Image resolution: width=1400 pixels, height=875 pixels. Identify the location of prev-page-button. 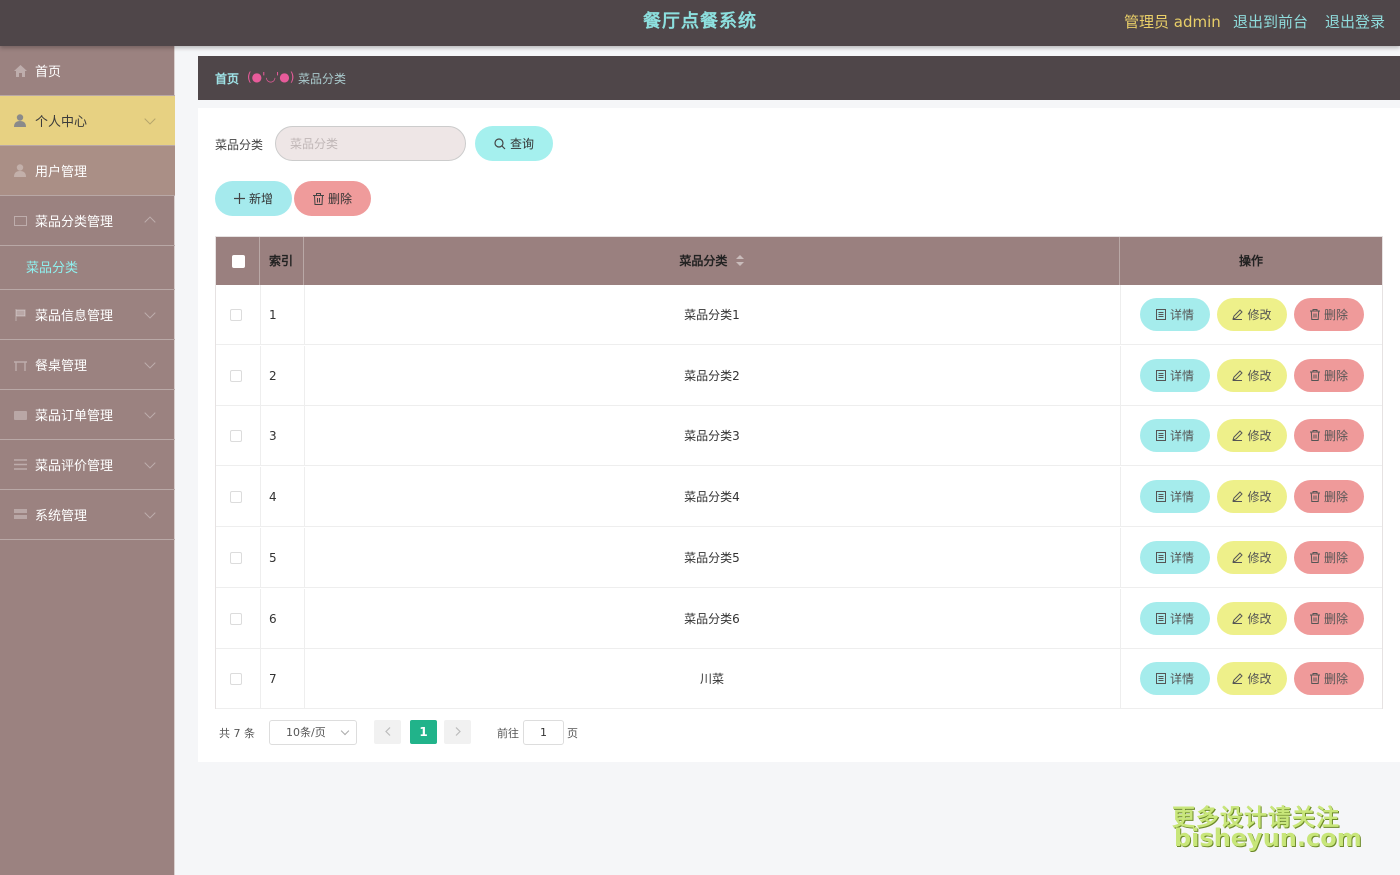
(387, 732).